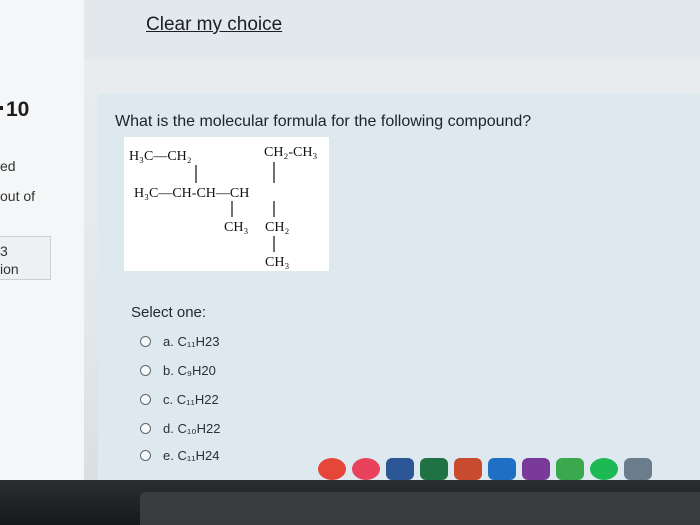  What do you see at coordinates (277, 262) in the screenshot?
I see `structure-row4: CH₃` at bounding box center [277, 262].